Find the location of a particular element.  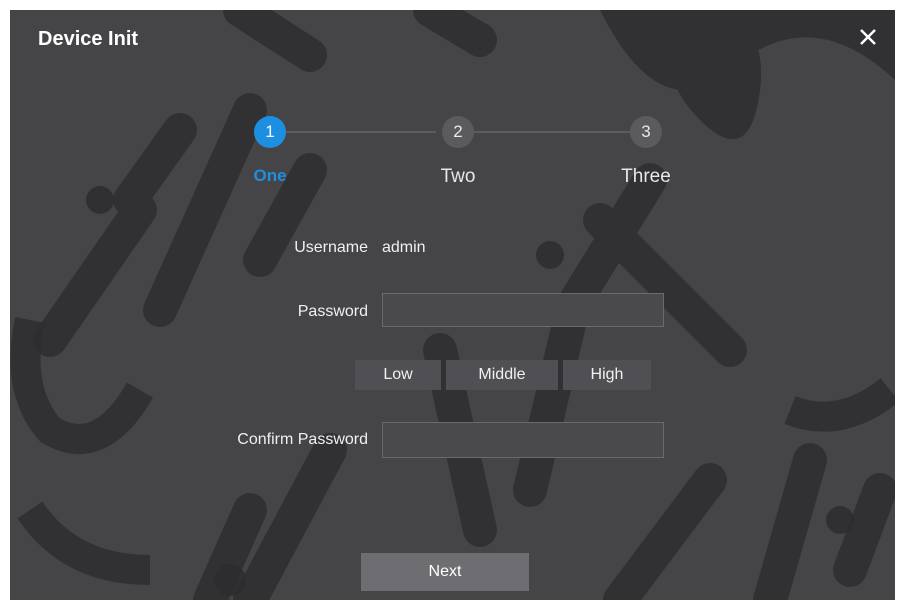

step-3-label: Three is located at coordinates (646, 176).